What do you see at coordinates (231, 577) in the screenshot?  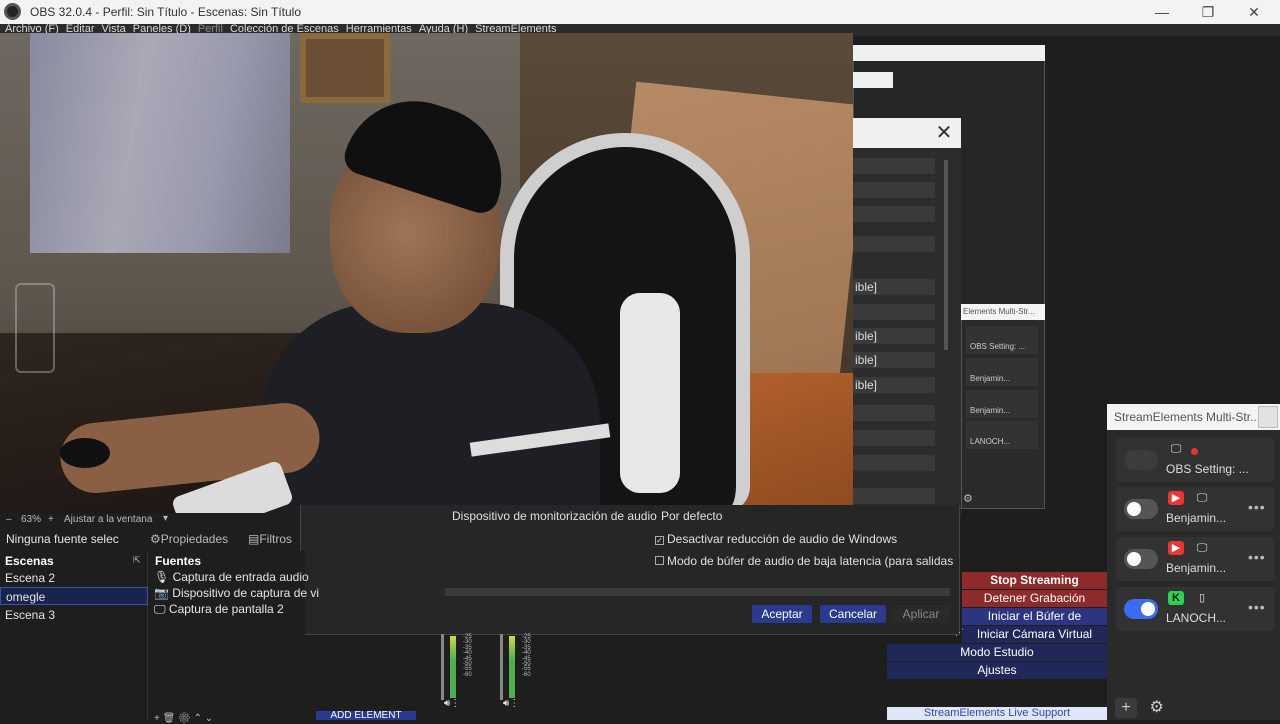 I see `source-item: 🎙 Captura de entrada audio` at bounding box center [231, 577].